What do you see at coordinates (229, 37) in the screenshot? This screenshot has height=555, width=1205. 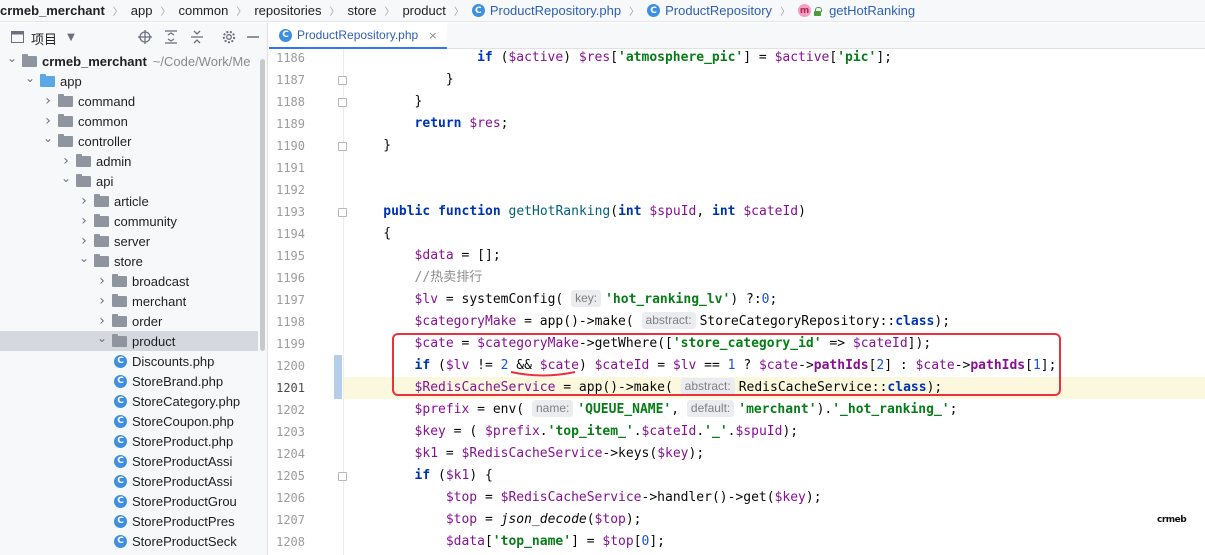 I see `settings-icon` at bounding box center [229, 37].